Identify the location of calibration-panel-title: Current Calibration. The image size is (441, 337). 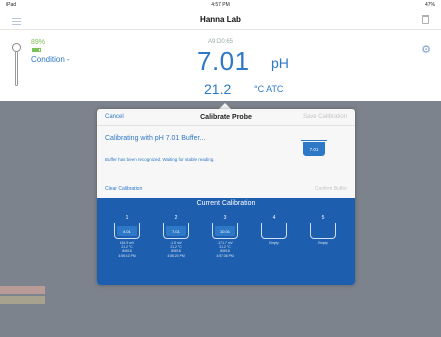
(226, 203).